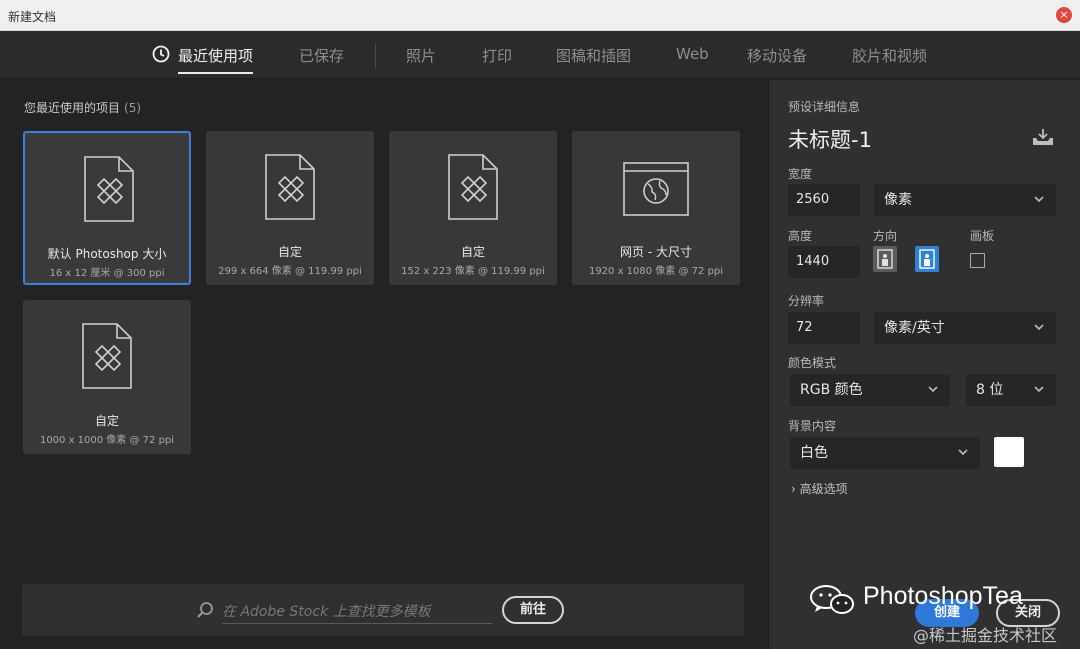 The height and width of the screenshot is (649, 1080). What do you see at coordinates (982, 236) in the screenshot?
I see `artboard-label: 画板` at bounding box center [982, 236].